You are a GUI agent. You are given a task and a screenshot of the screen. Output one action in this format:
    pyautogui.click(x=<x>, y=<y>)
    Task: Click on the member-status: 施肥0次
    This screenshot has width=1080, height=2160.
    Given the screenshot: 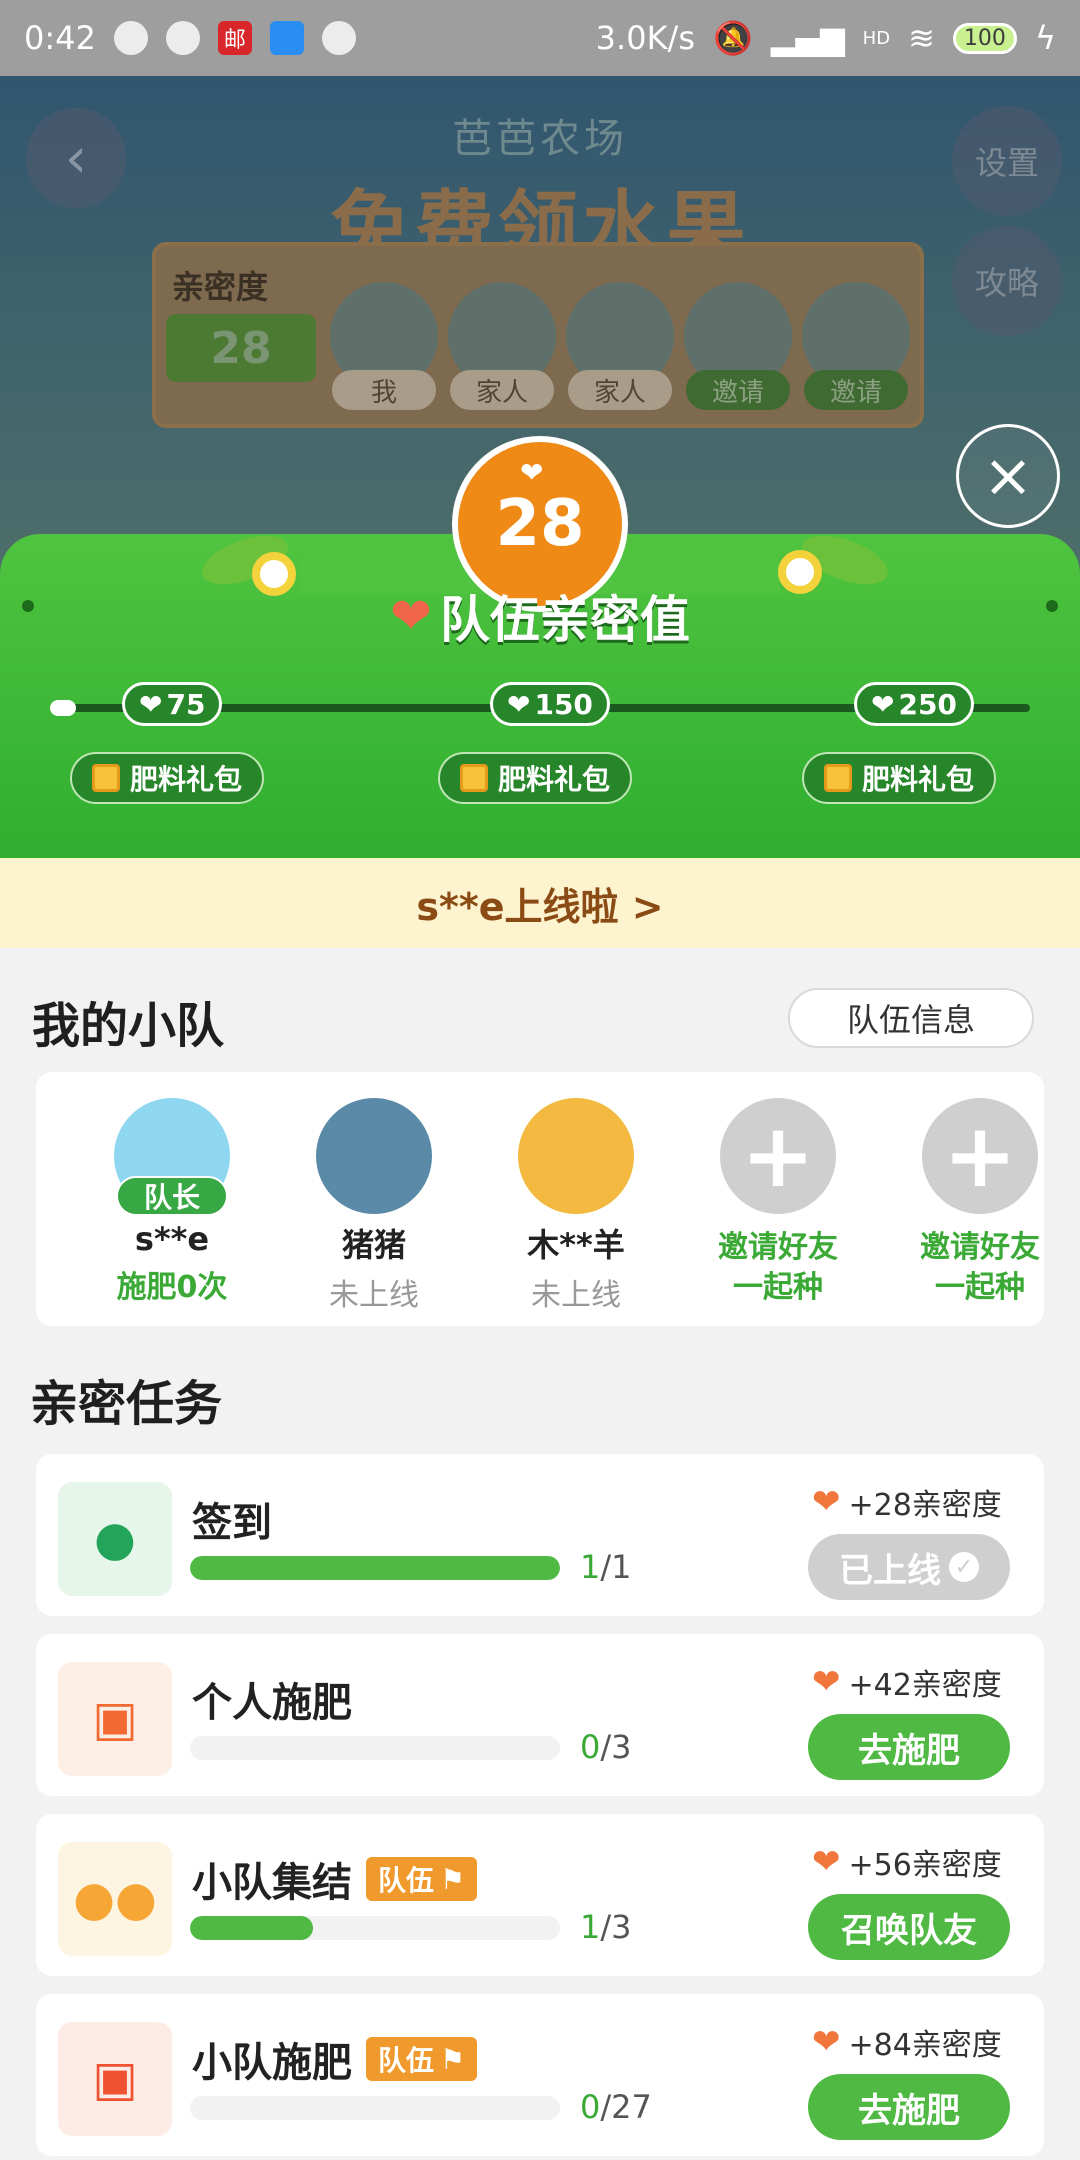 What is the action you would take?
    pyautogui.click(x=172, y=1287)
    